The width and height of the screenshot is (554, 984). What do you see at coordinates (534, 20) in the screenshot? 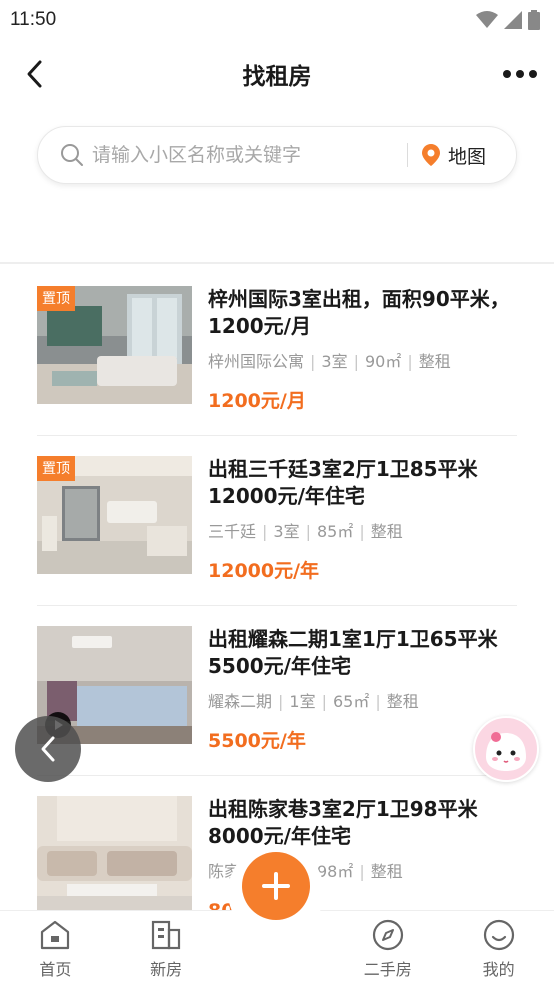
I see `battery-icon` at bounding box center [534, 20].